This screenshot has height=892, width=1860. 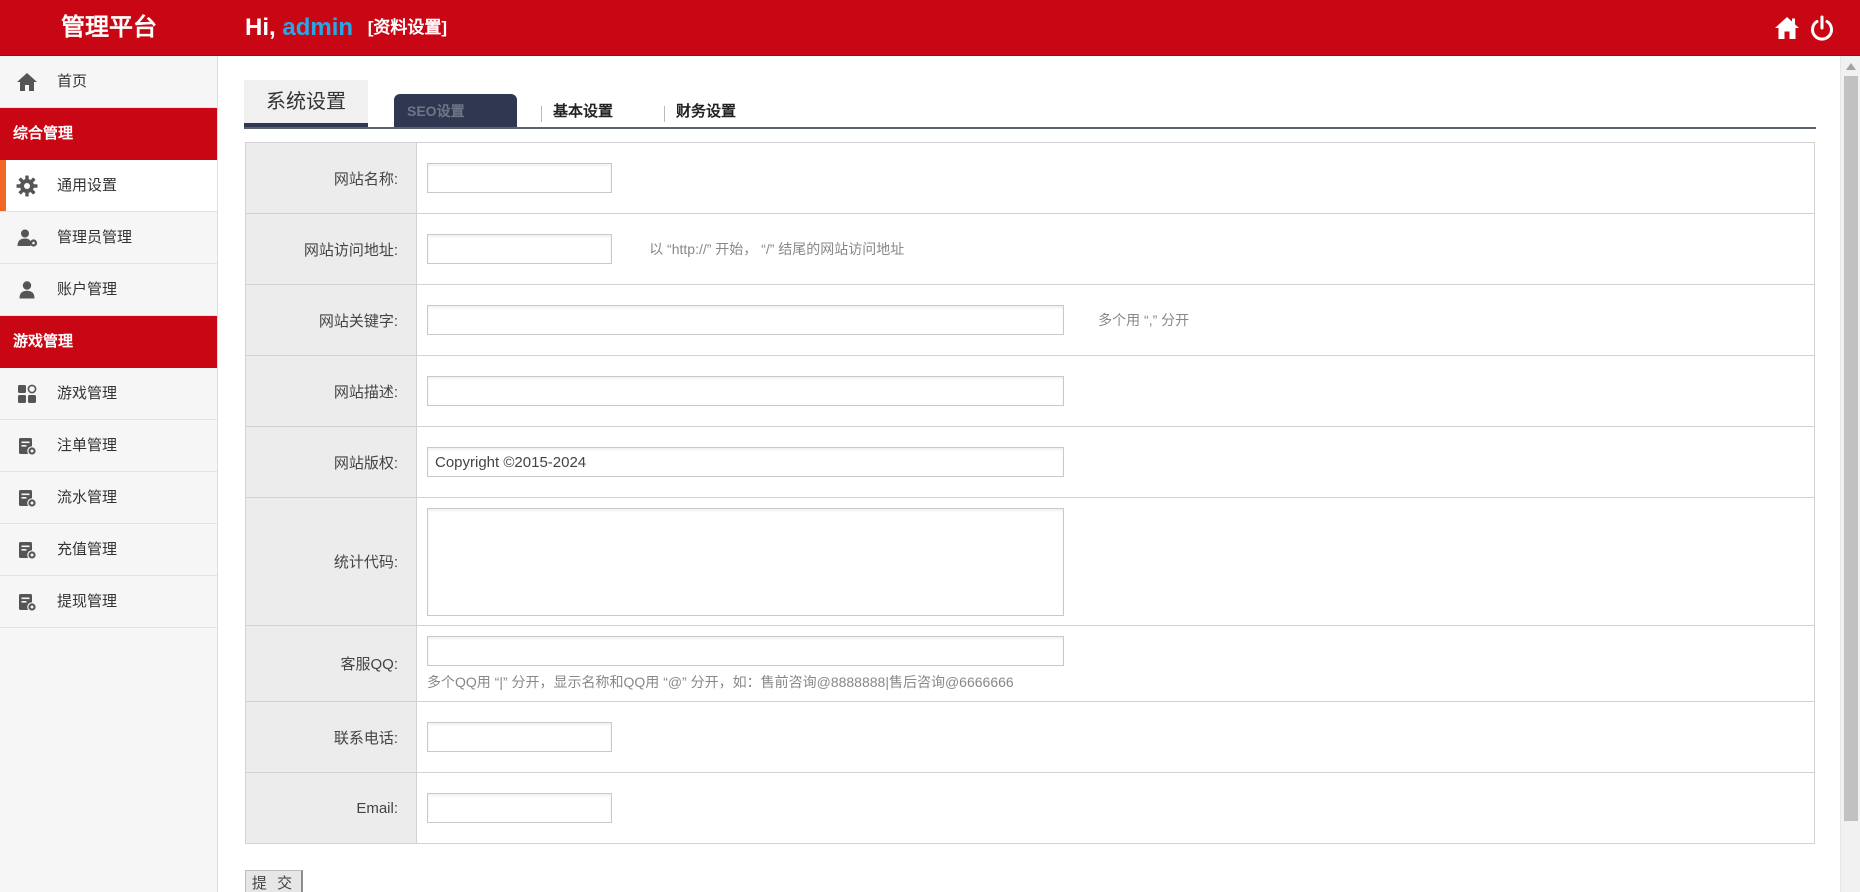 I want to click on tab-finance-settings: 财务设置, so click(x=700, y=110).